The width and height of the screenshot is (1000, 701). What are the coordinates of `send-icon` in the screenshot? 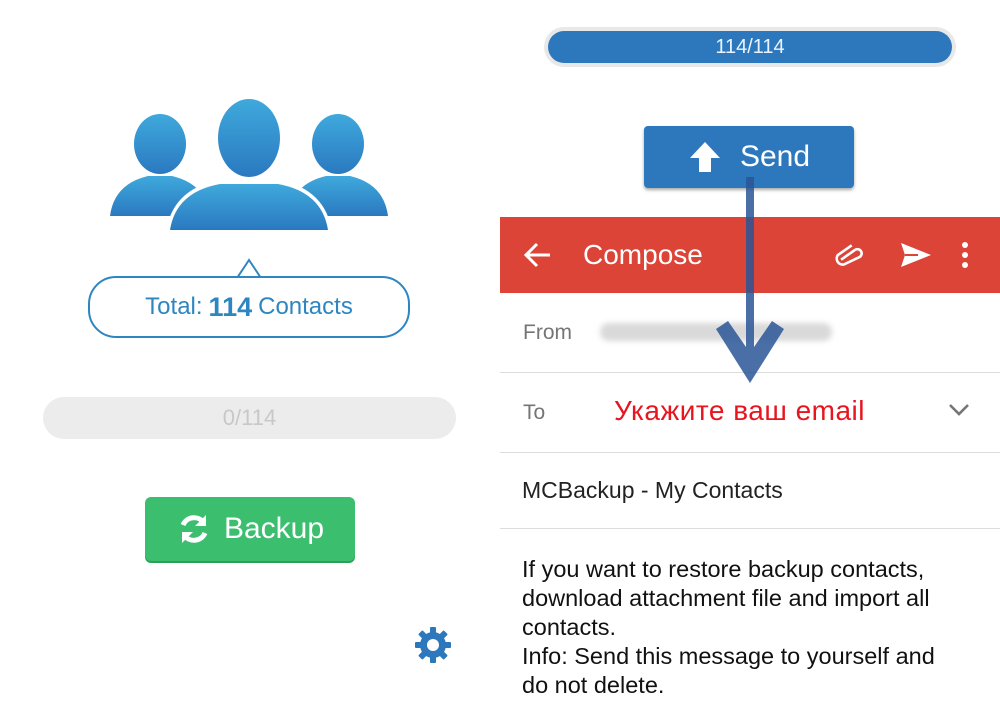 It's located at (916, 255).